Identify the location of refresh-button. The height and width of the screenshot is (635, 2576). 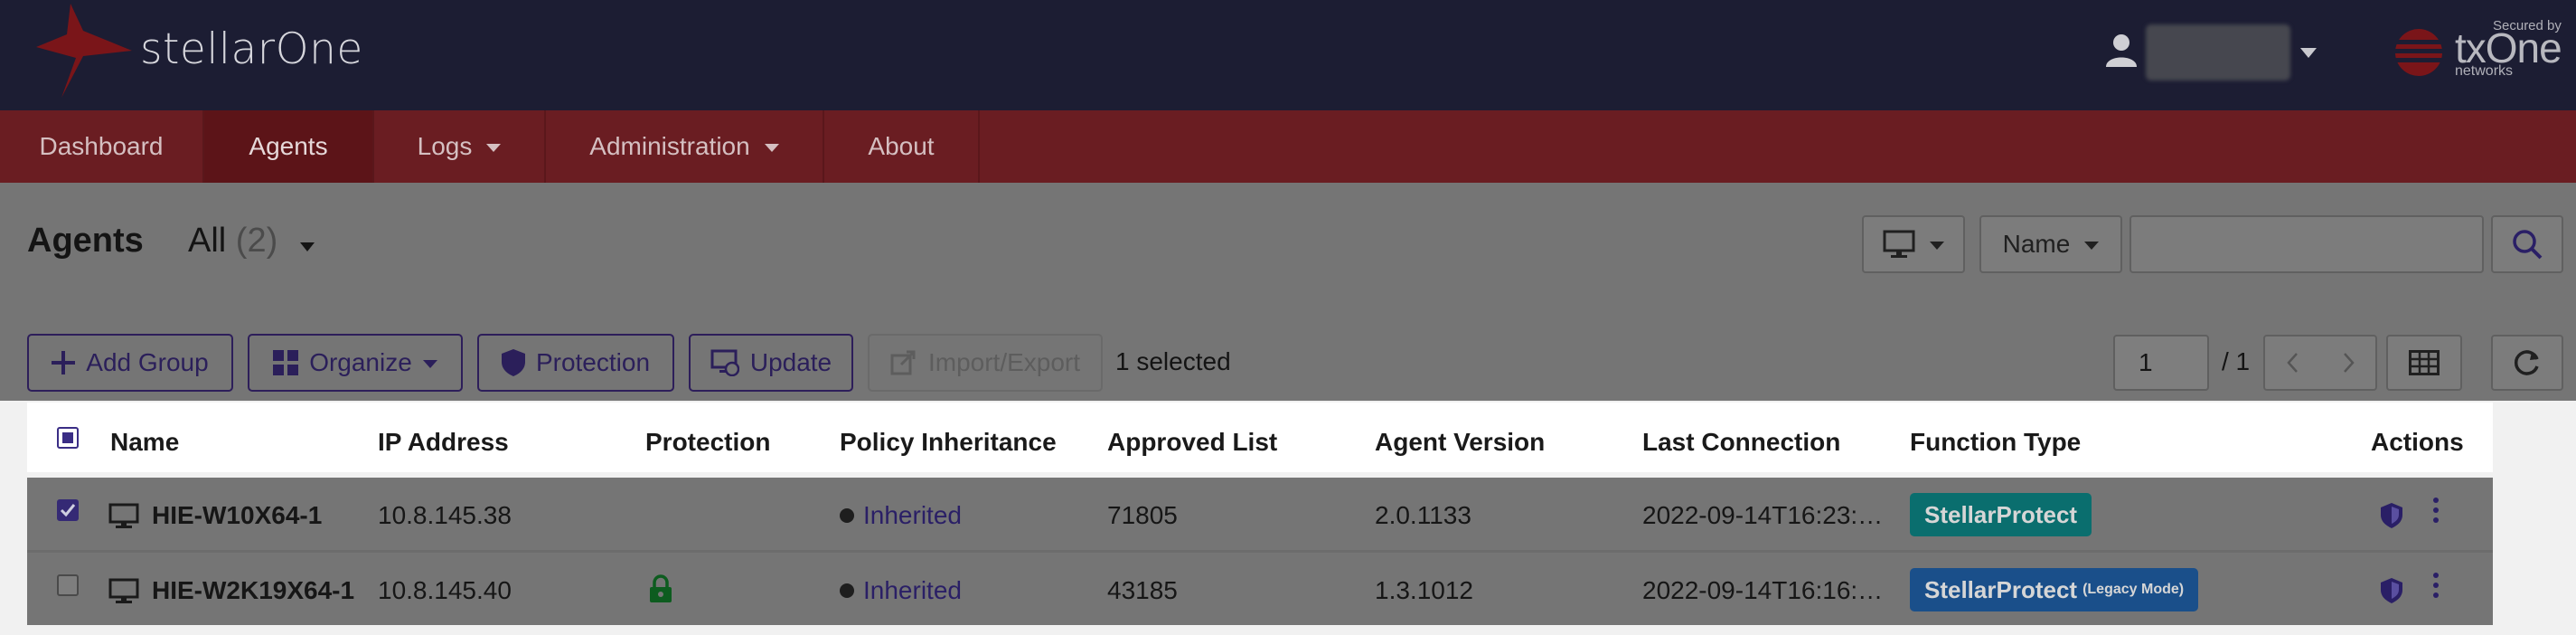
(2527, 363).